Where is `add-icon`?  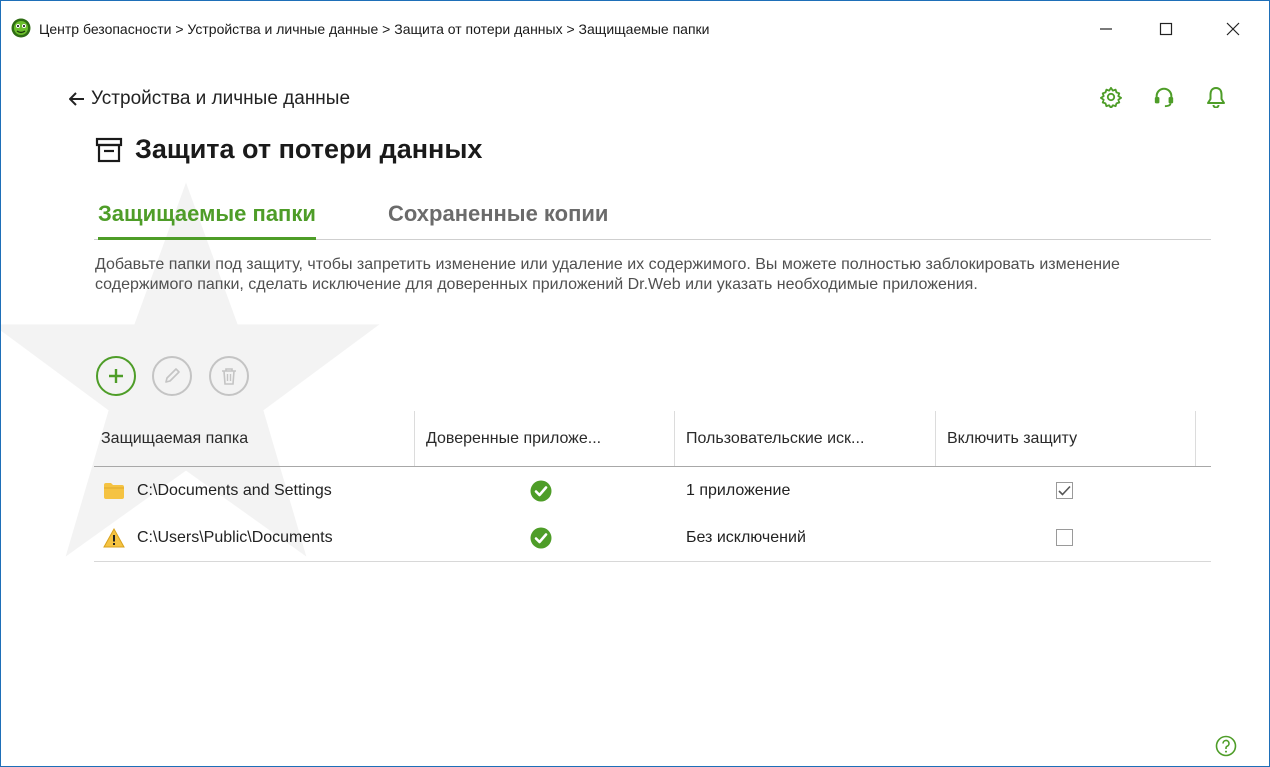
add-icon is located at coordinates (116, 376).